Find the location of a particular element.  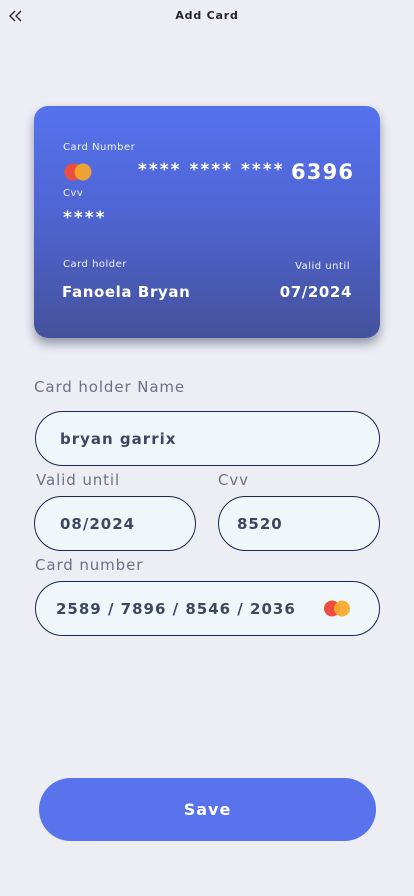

card-number-last4: 6396 is located at coordinates (323, 172).